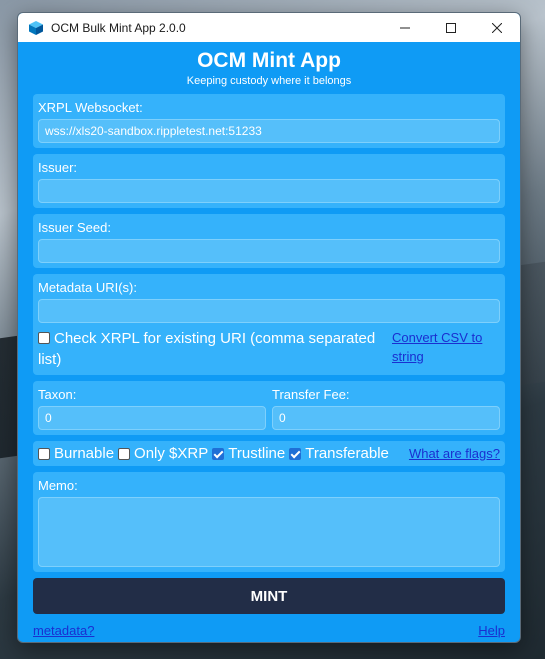  Describe the element at coordinates (152, 418) in the screenshot. I see `taxon-input: 0` at that location.